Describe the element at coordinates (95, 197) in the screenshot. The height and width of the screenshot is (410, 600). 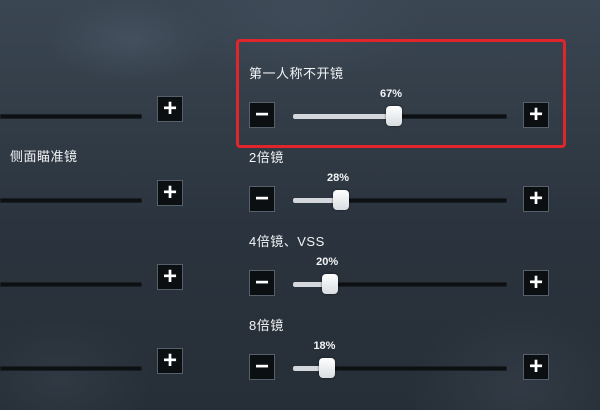
I see `left-slider-row-2: +` at that location.